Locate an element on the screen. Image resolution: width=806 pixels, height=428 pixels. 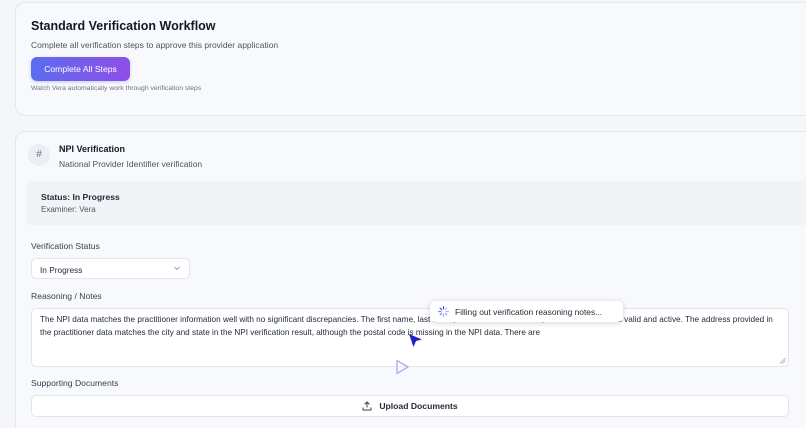
npi-title: NPI Verification is located at coordinates (92, 149).